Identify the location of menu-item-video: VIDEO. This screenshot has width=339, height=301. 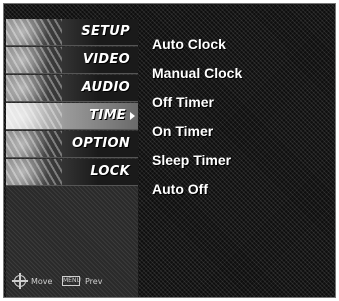
(72, 60).